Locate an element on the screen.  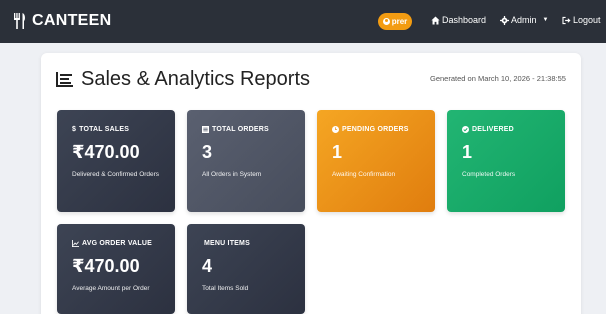
chevron-down-icon: ▼ is located at coordinates (545, 20).